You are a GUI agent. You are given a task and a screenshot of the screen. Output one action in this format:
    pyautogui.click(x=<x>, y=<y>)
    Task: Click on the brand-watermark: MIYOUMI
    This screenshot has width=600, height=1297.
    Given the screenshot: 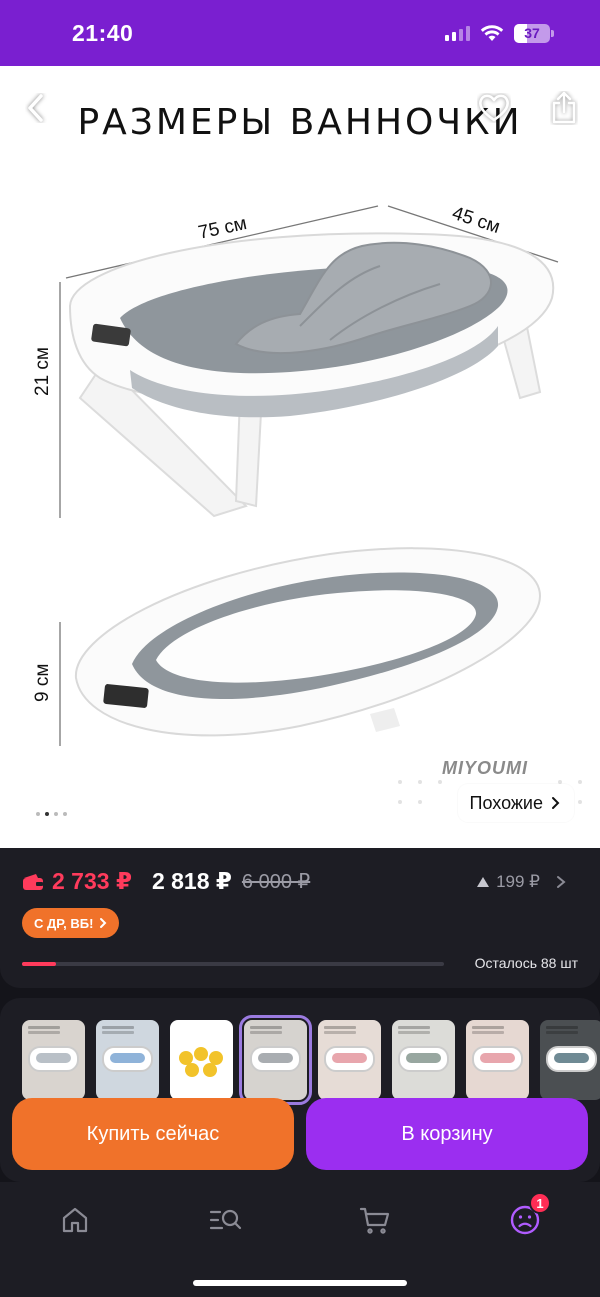 What is the action you would take?
    pyautogui.click(x=485, y=768)
    